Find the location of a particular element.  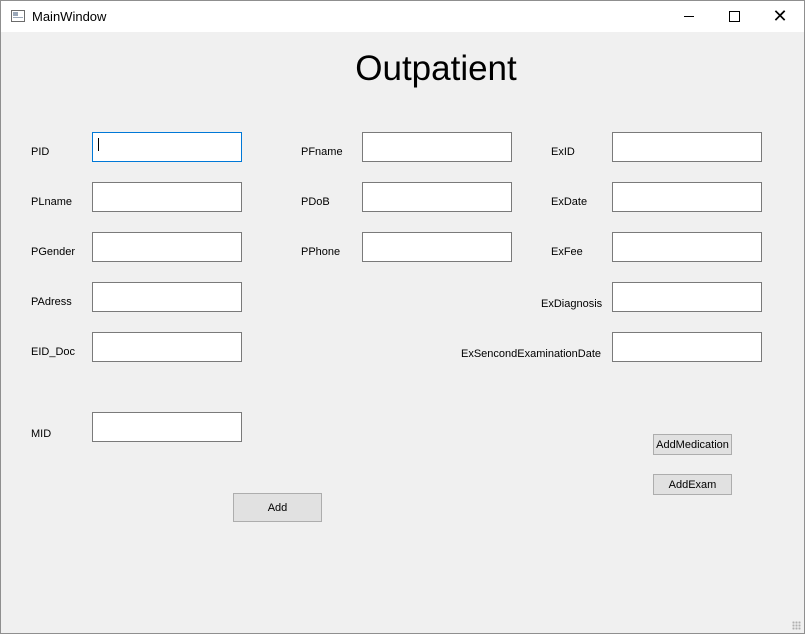

title-bar: MainWindow ✕ is located at coordinates (402, 16).